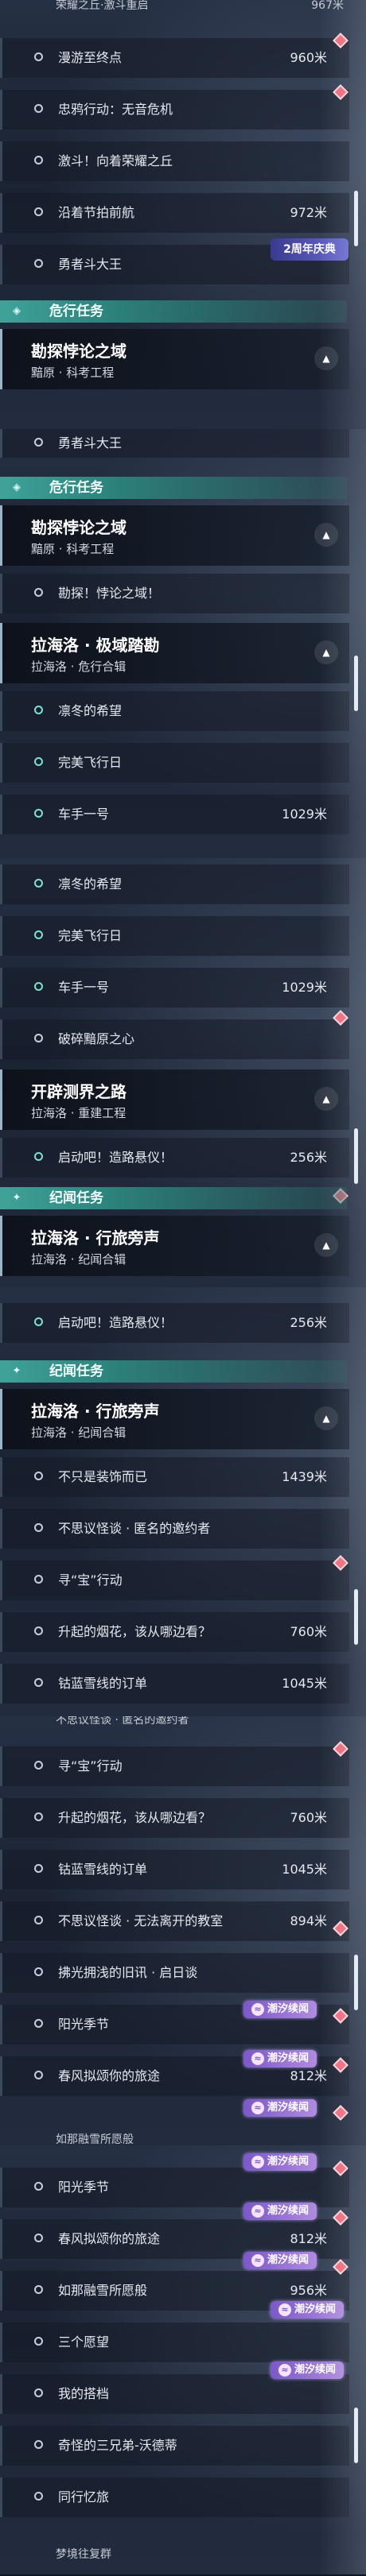 This screenshot has height=2576, width=366. Describe the element at coordinates (174, 653) in the screenshot. I see `quest-group: 拉海洛 · 极域踏勘 拉海洛 · 危行合辑 ▲` at that location.